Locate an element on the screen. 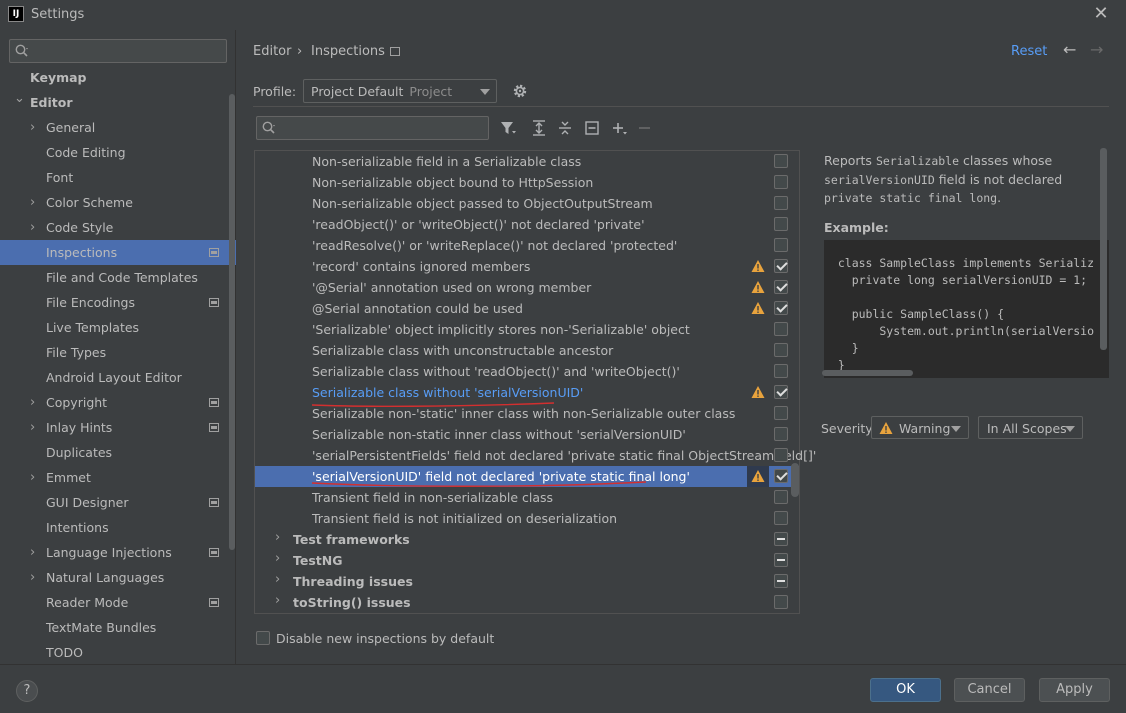 This screenshot has width=1126, height=713. sidebar-item-live-templates: Live Templates is located at coordinates (118, 327).